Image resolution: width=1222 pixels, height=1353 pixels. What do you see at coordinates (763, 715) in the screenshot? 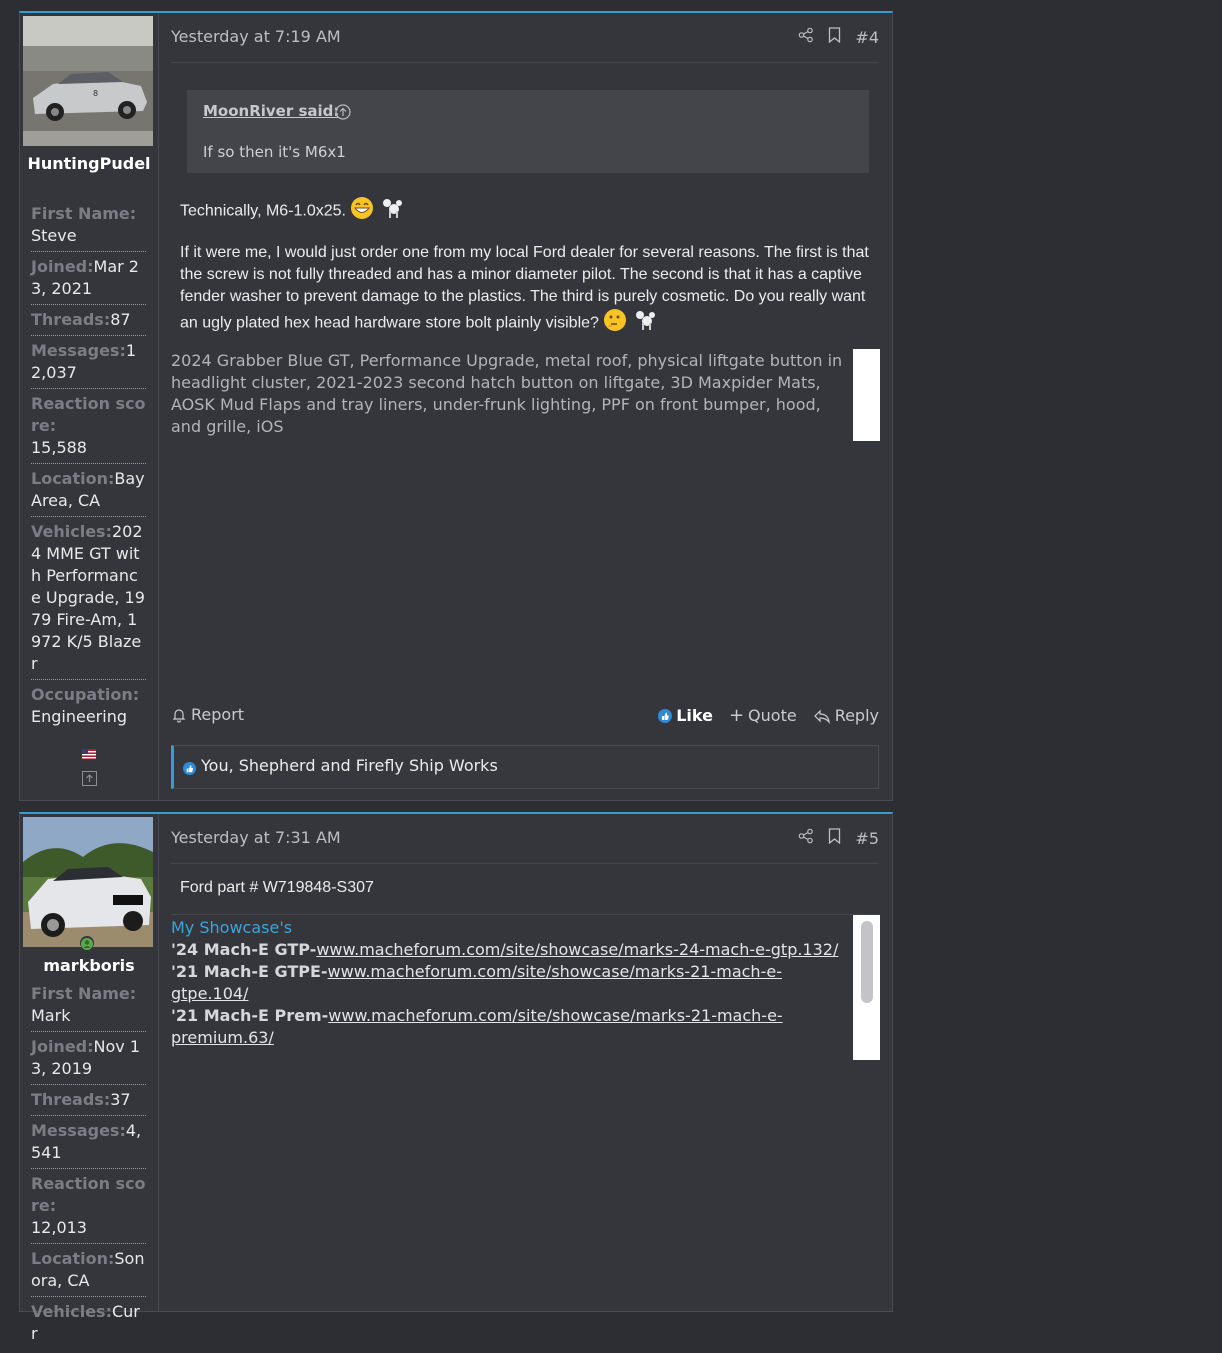
I see `quote-button: + Quote` at bounding box center [763, 715].